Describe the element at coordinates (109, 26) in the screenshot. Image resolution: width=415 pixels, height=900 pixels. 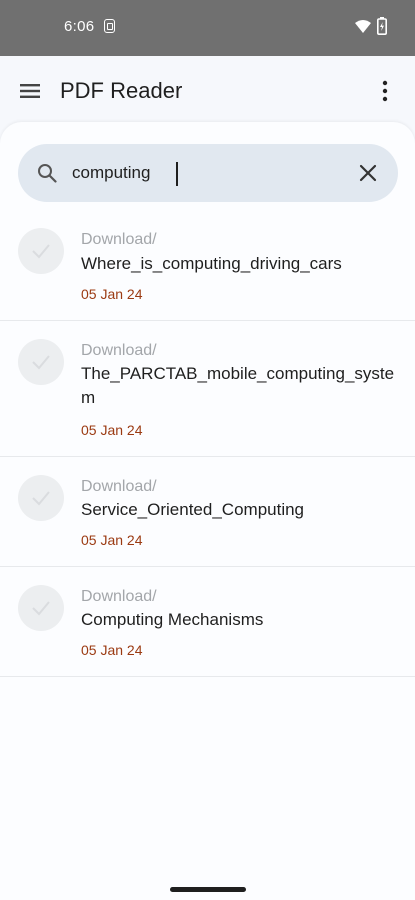
I see `sim-icon` at that location.